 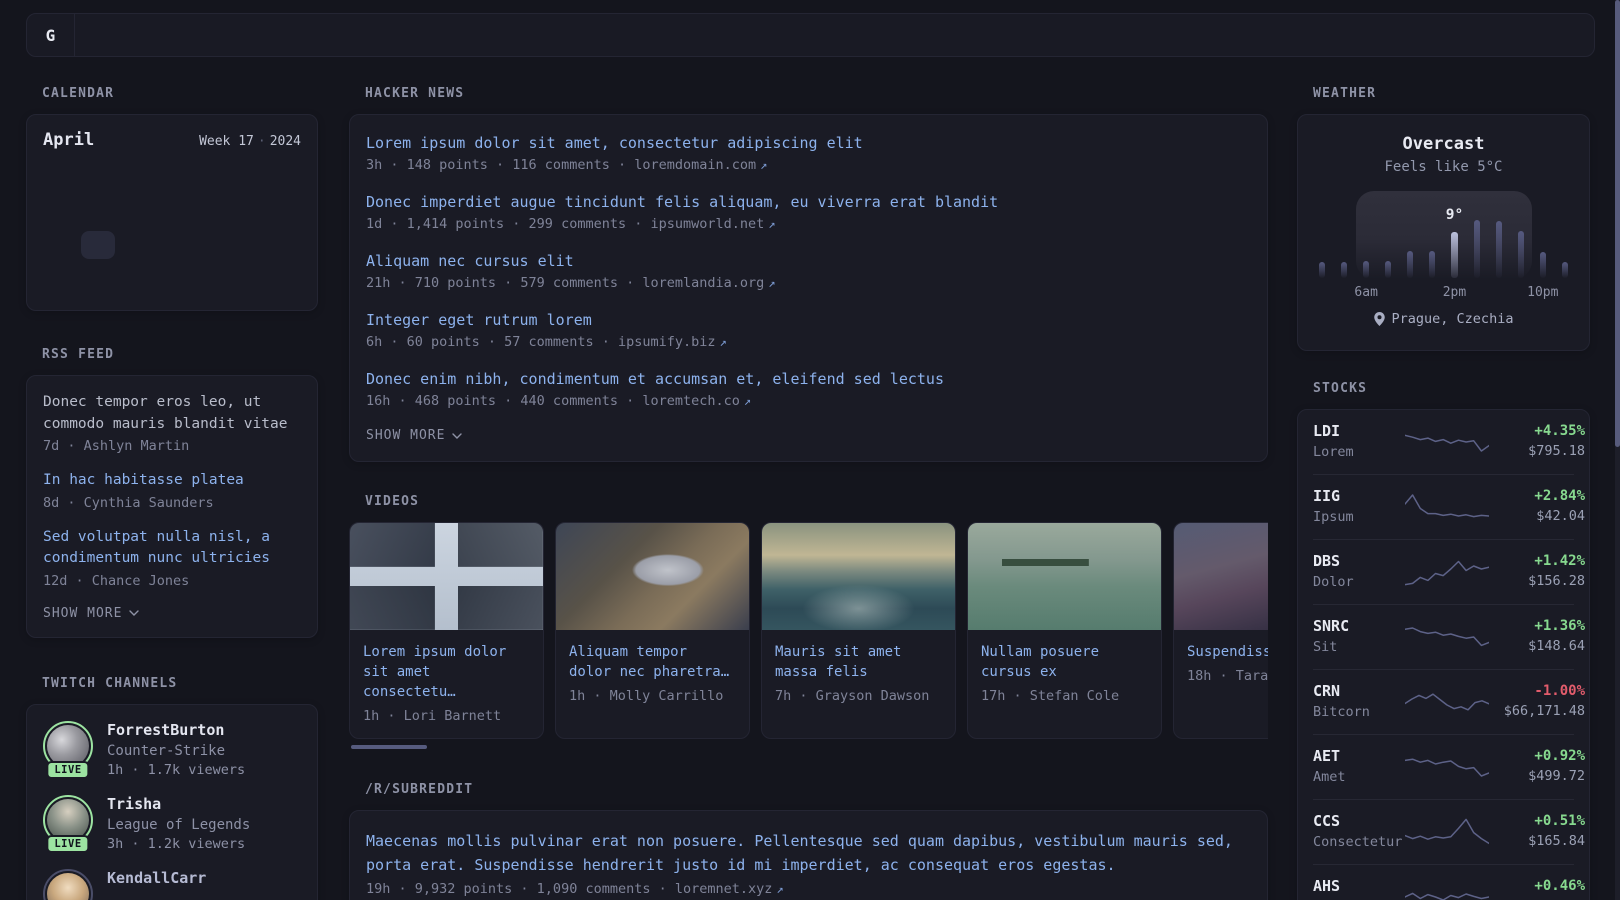 I want to click on hackernews-item-domain-link: ipsumify.biz ↗, so click(x=672, y=342).